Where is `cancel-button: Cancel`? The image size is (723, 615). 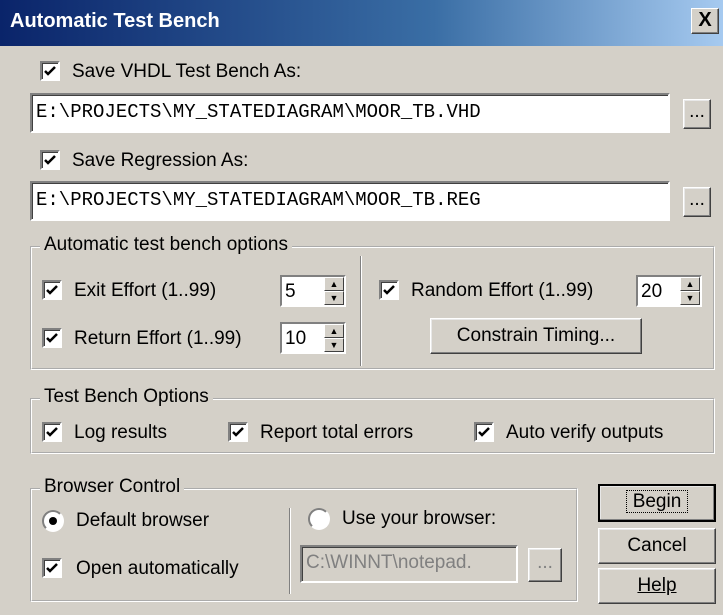
cancel-button: Cancel is located at coordinates (657, 546).